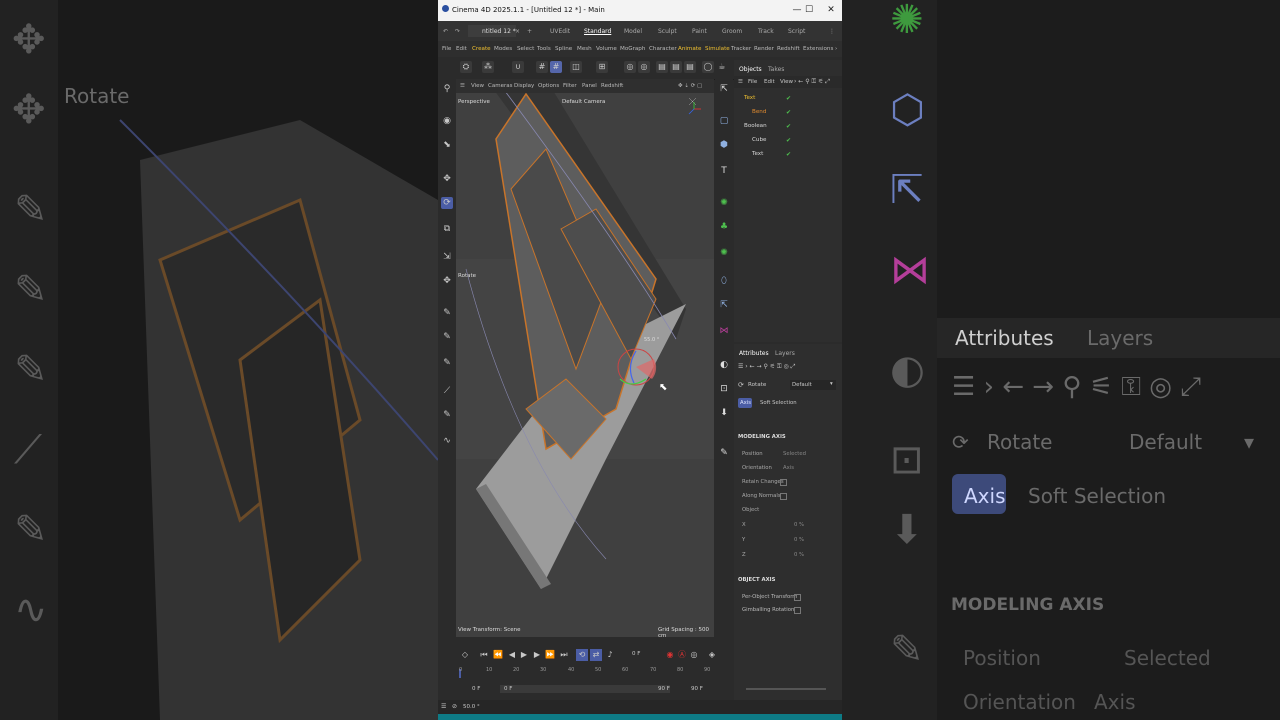 This screenshot has width=1280, height=720. I want to click on vp-menu-display: Display, so click(524, 86).